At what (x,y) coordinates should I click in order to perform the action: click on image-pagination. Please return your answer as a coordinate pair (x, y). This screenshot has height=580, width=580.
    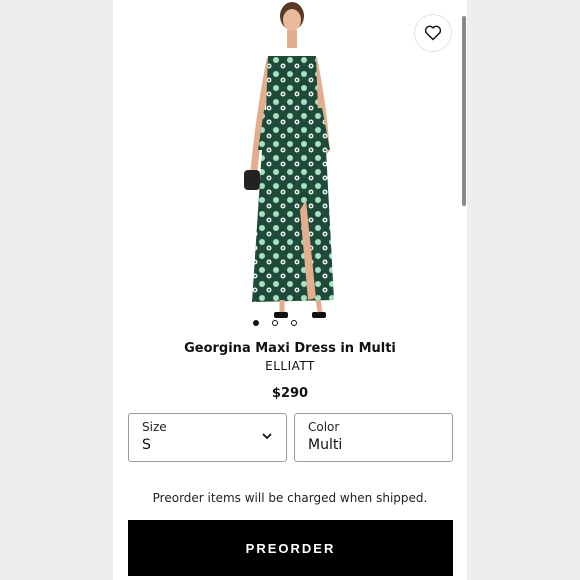
    Looking at the image, I should click on (275, 323).